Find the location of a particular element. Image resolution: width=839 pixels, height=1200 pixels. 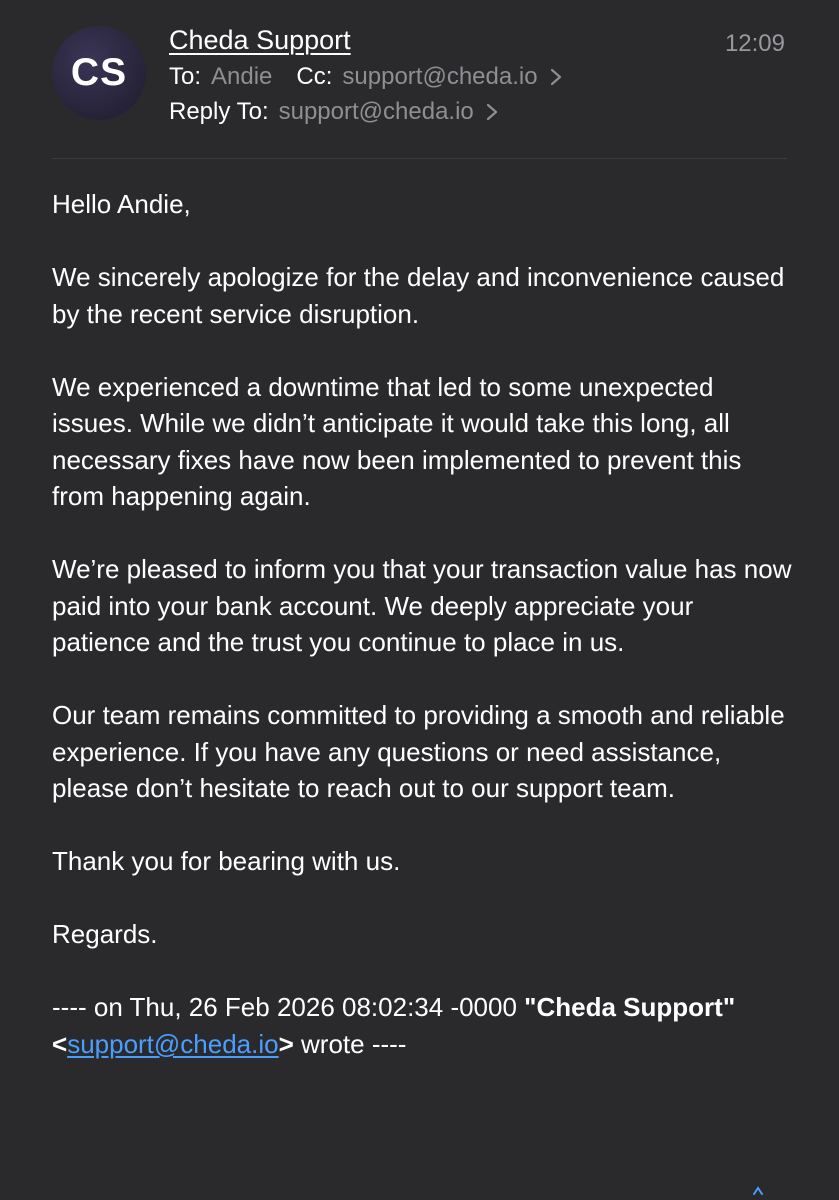

to-label: To: is located at coordinates (185, 76).